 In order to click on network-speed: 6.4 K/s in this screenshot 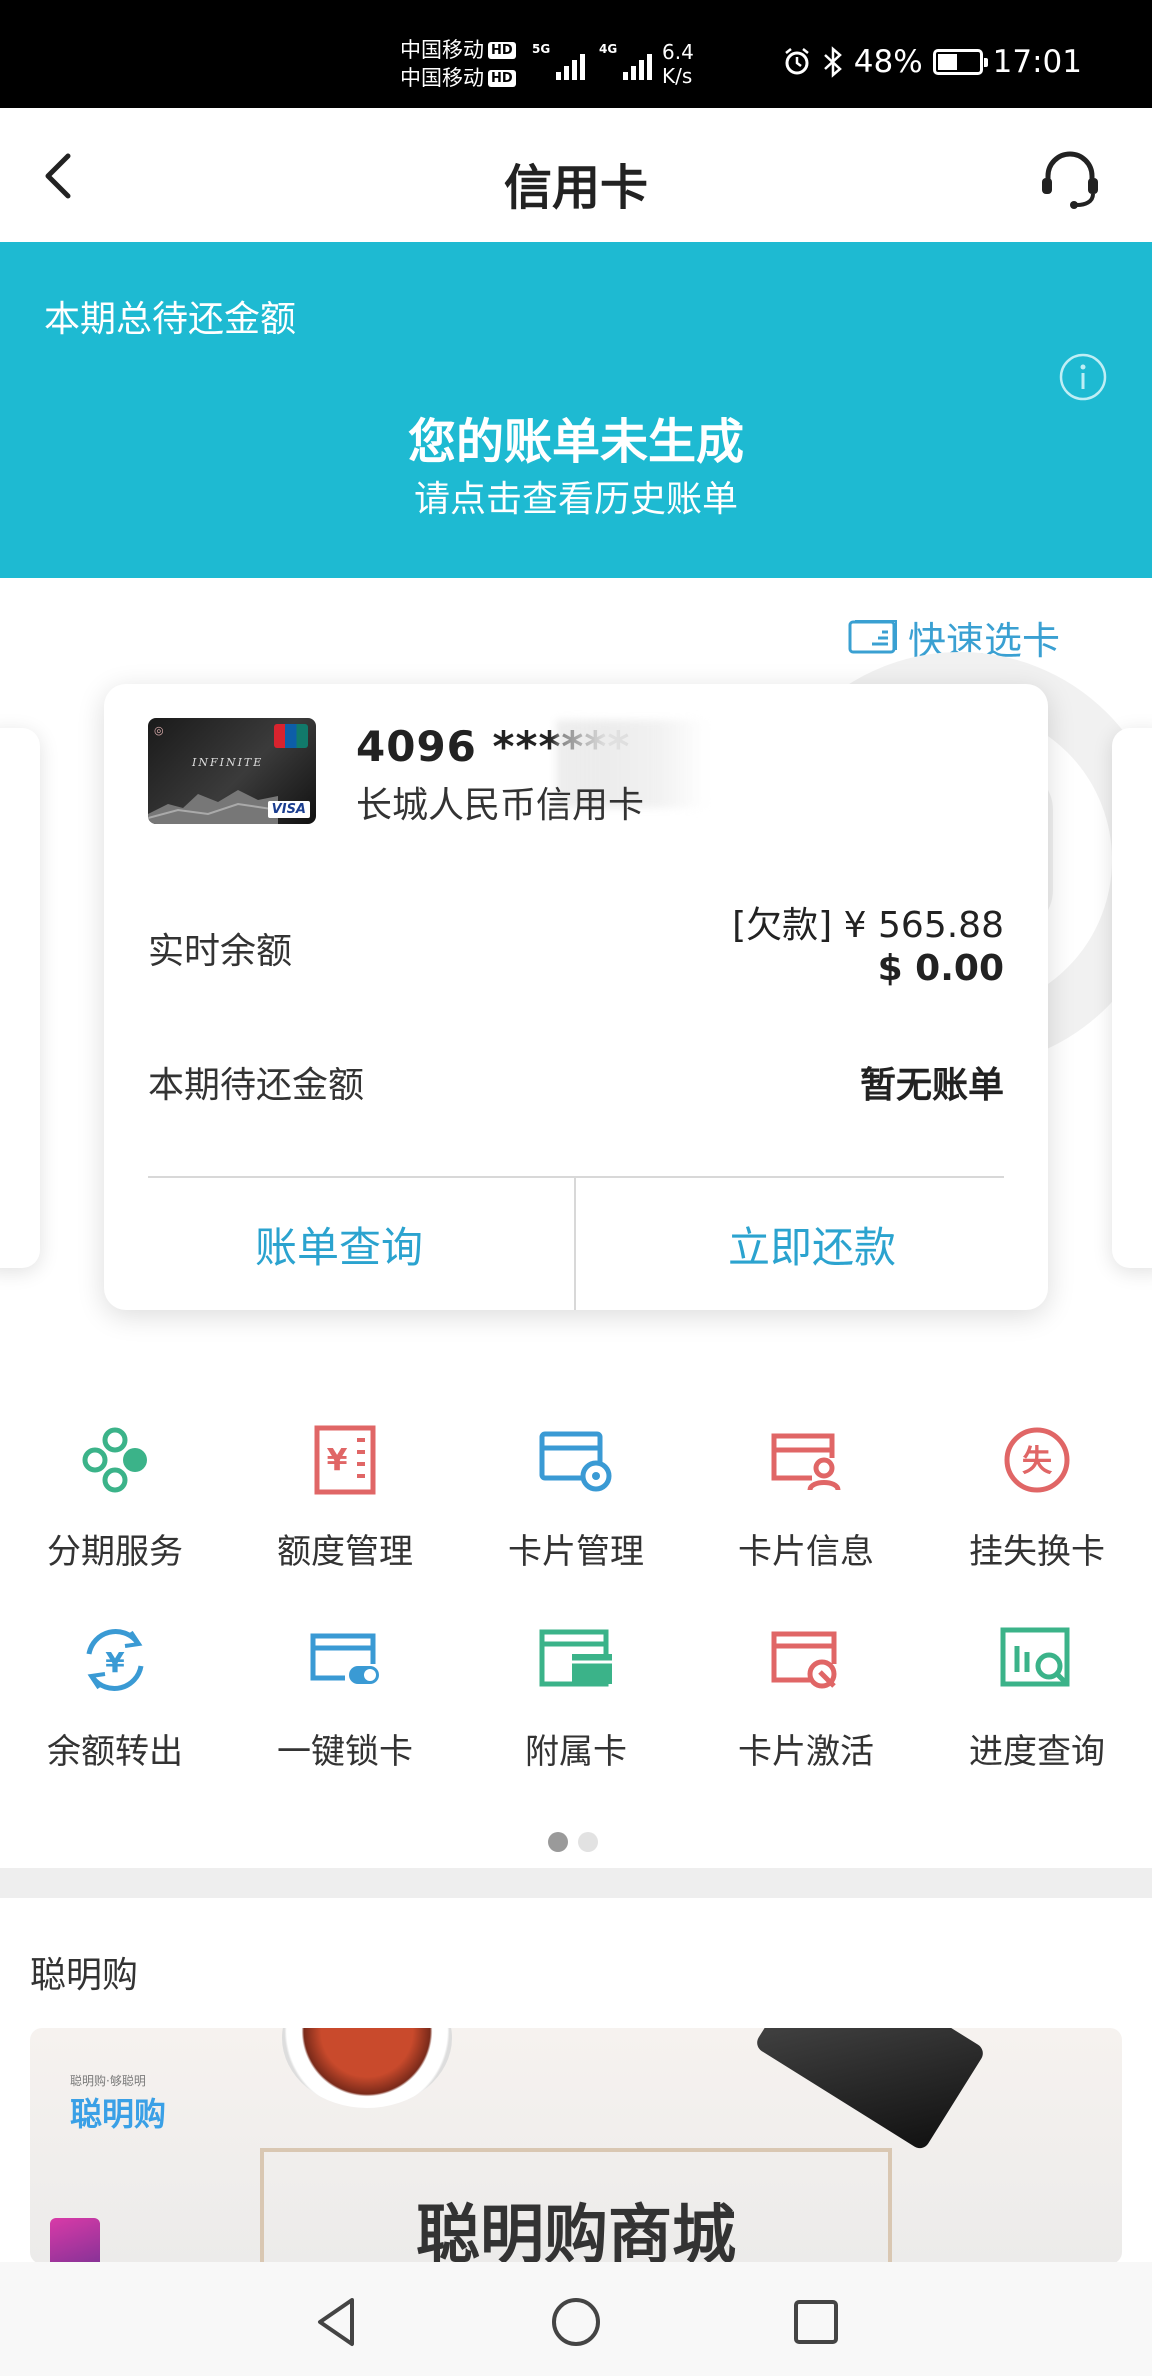, I will do `click(678, 64)`.